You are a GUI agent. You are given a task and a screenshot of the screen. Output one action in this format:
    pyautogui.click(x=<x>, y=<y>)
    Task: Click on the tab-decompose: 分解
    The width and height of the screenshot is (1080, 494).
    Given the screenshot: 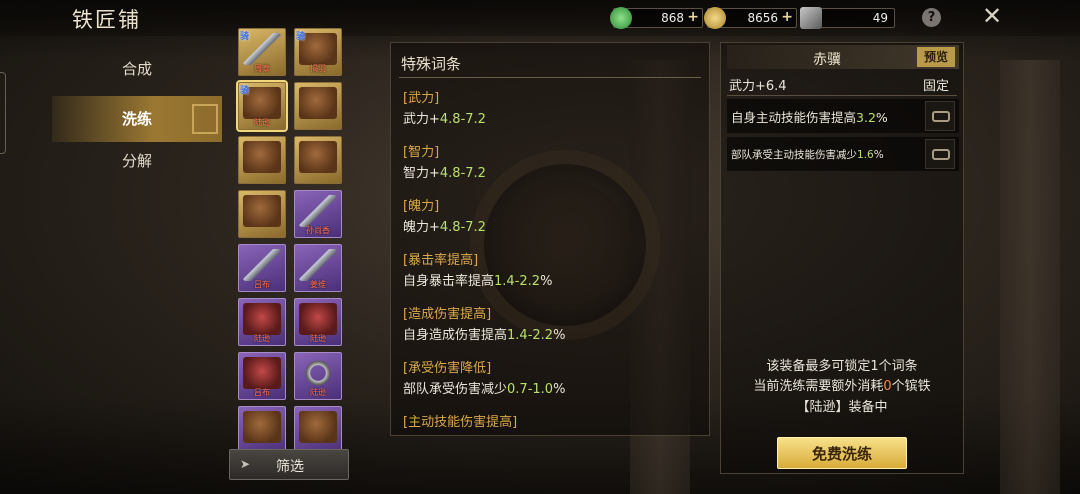 What is the action you would take?
    pyautogui.click(x=137, y=161)
    